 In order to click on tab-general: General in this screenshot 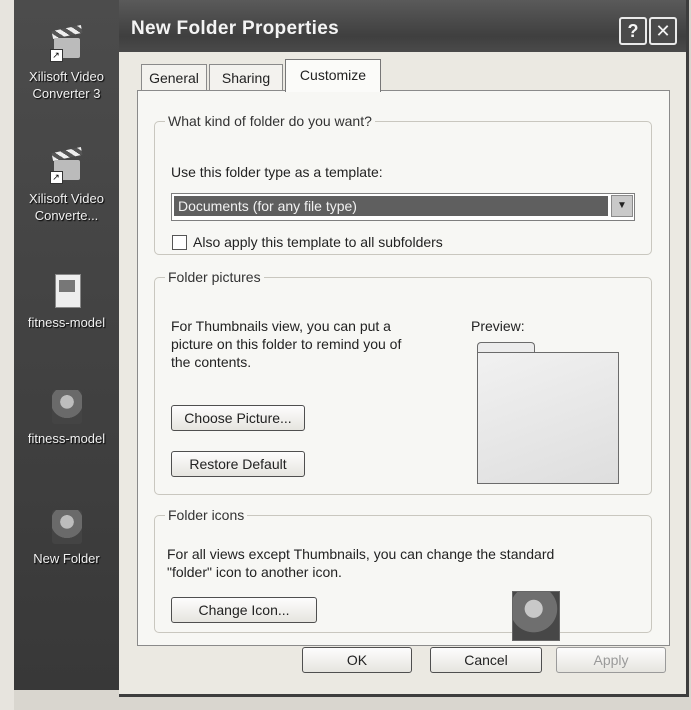, I will do `click(174, 77)`.